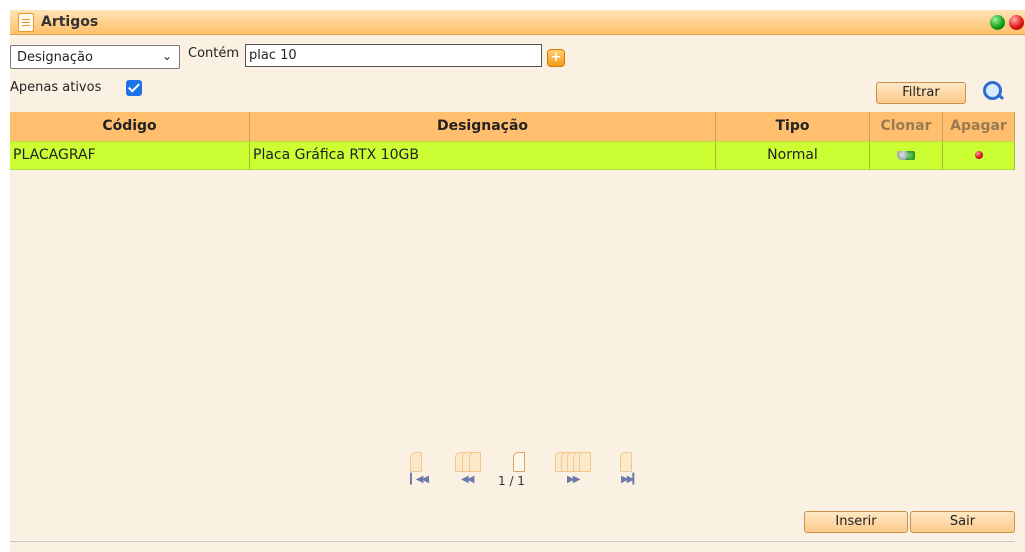 The height and width of the screenshot is (552, 1025). Describe the element at coordinates (517, 22) in the screenshot. I see `title-bar: Artigos` at that location.